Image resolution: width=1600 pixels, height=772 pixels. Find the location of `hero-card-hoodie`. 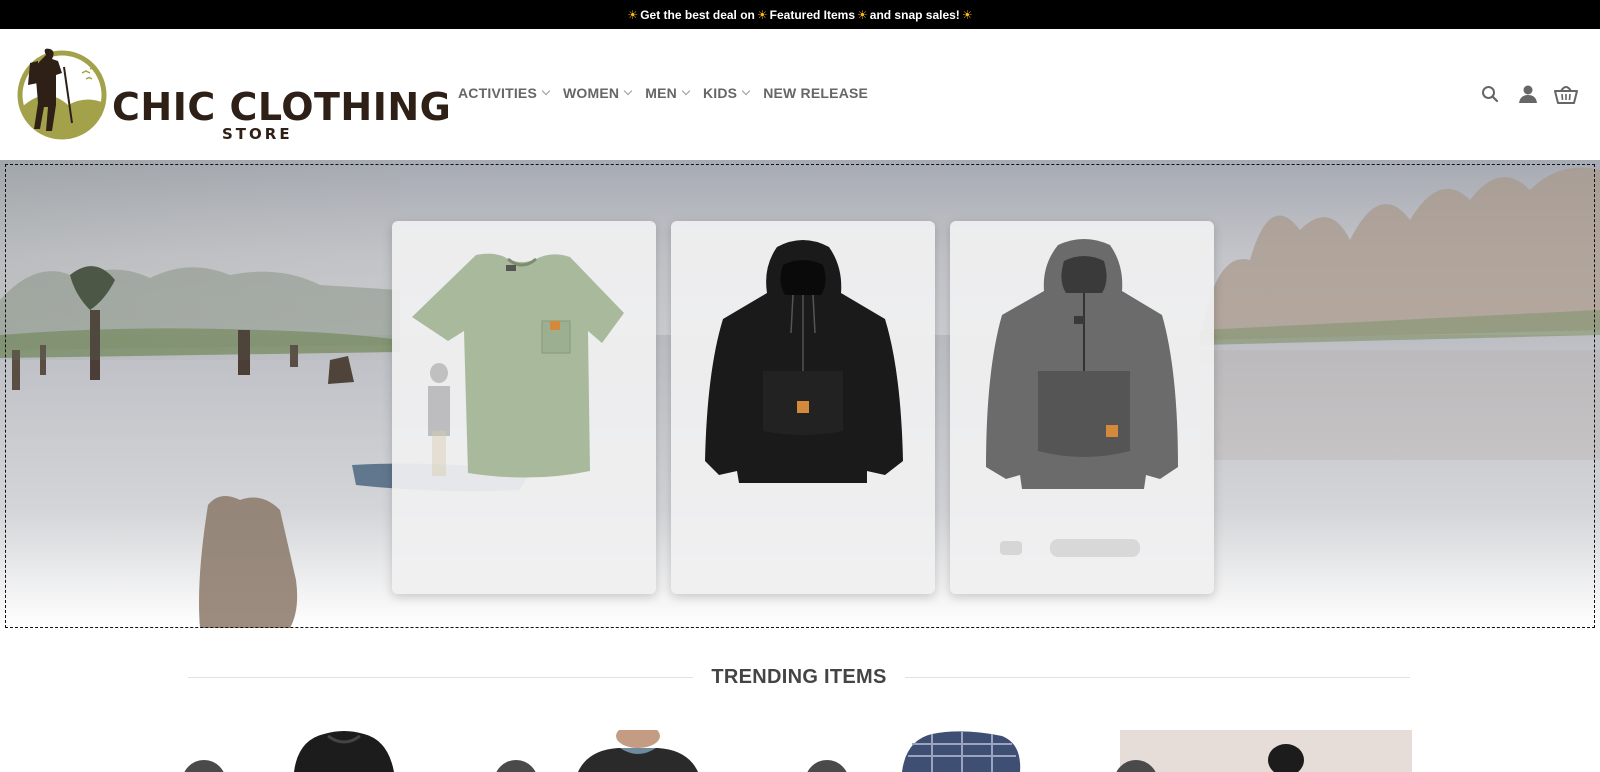

hero-card-hoodie is located at coordinates (803, 407).